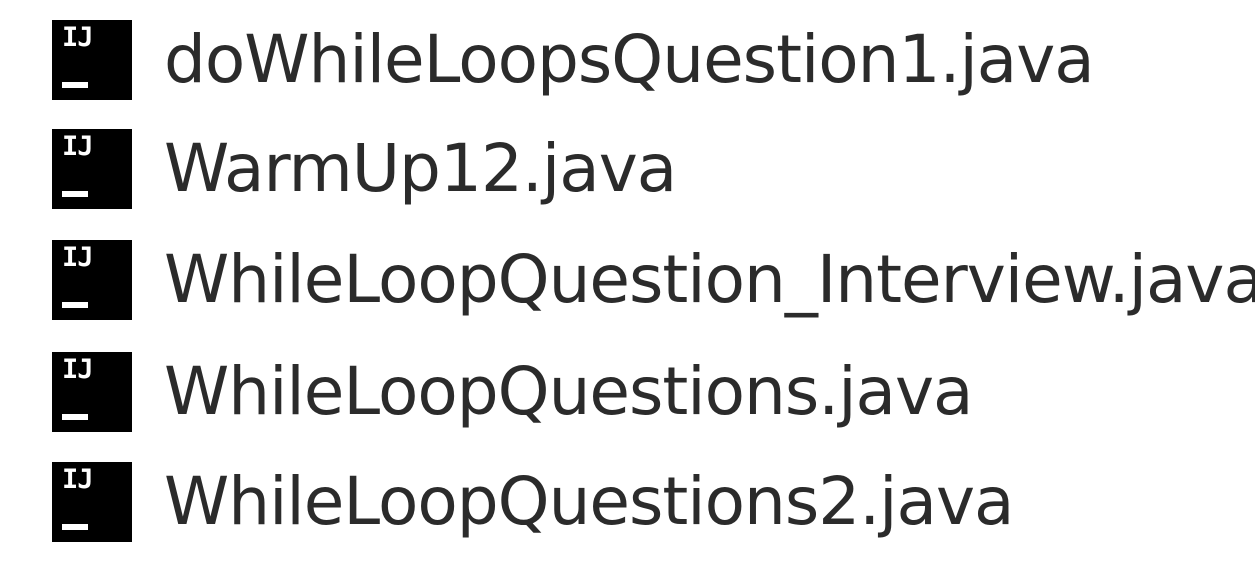  I want to click on file-item: IJ doWhileLoopsQuestion1.java, so click(573, 60).